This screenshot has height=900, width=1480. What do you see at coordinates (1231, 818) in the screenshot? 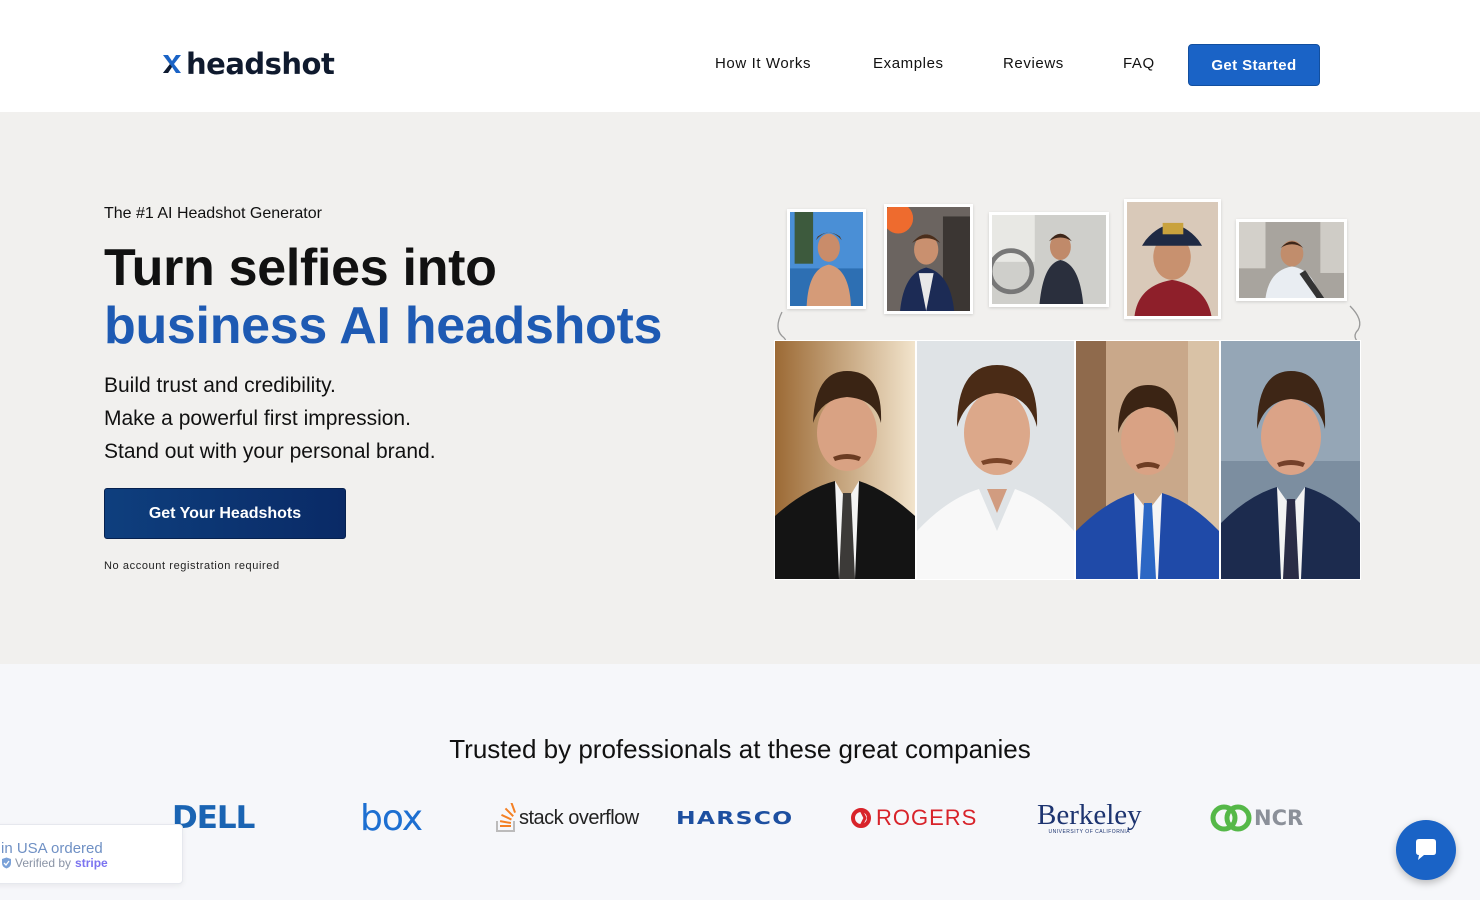
I see `ncr-icon` at bounding box center [1231, 818].